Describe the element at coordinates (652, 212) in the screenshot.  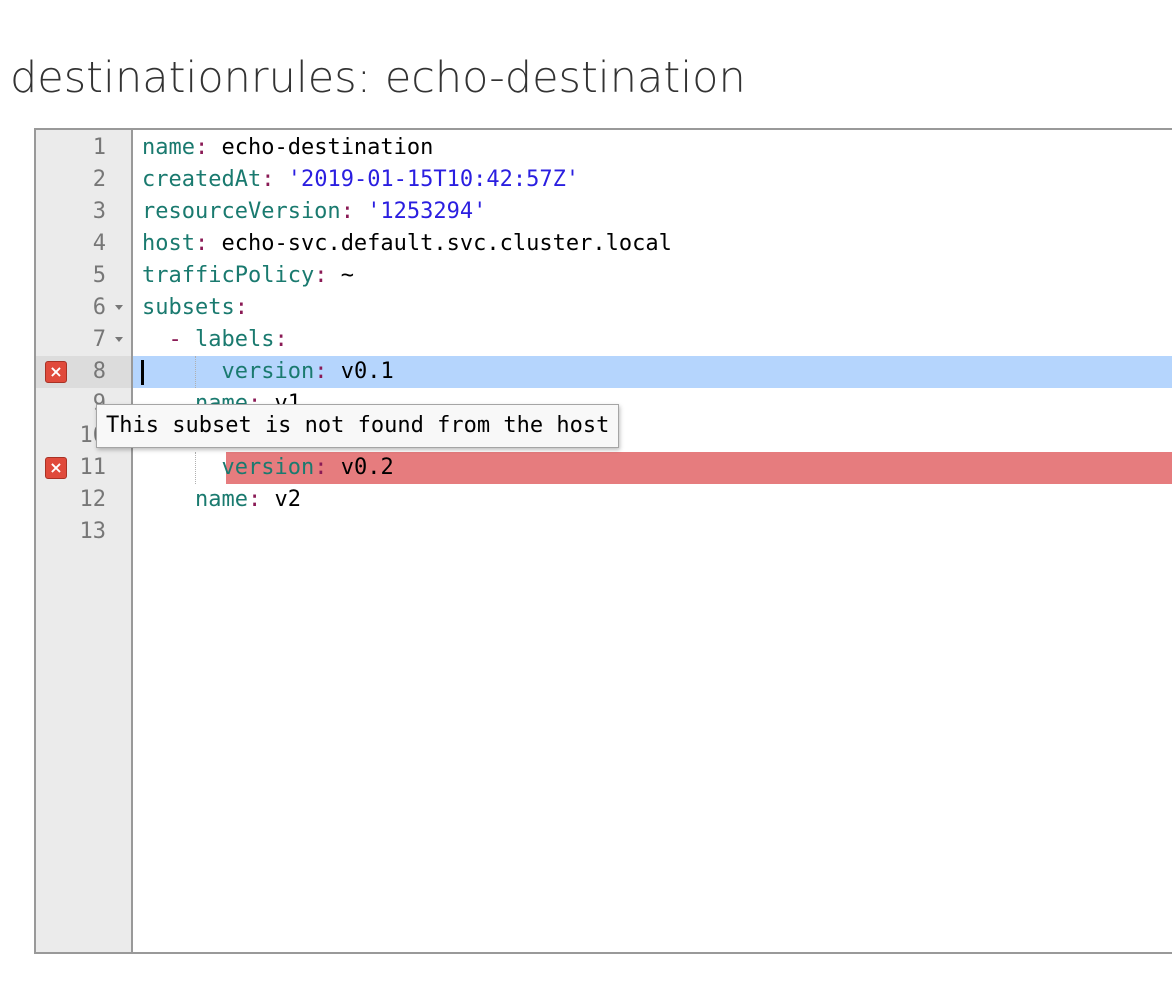
I see `code-line: resourceVersion: '1253294'` at that location.